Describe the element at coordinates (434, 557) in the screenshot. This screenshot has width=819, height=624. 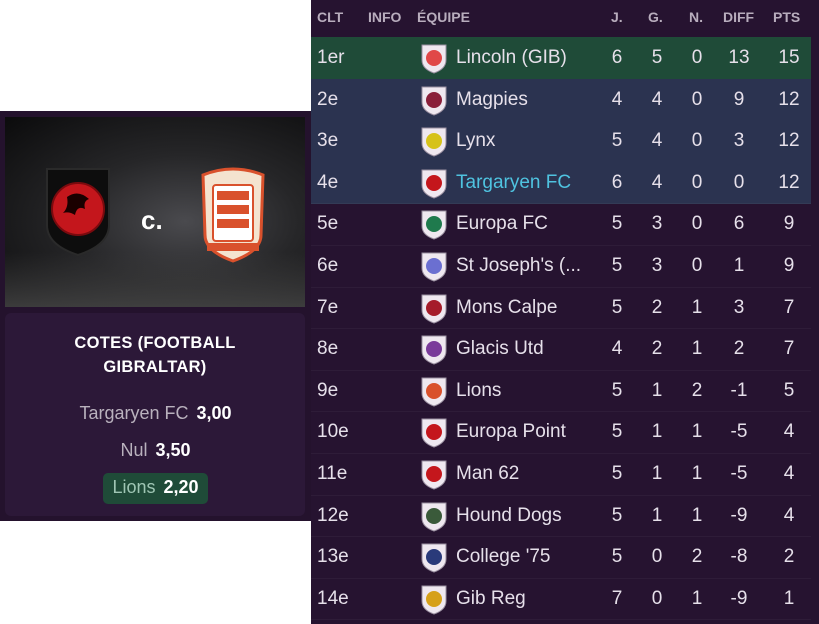
I see `college-75-crest-icon` at that location.